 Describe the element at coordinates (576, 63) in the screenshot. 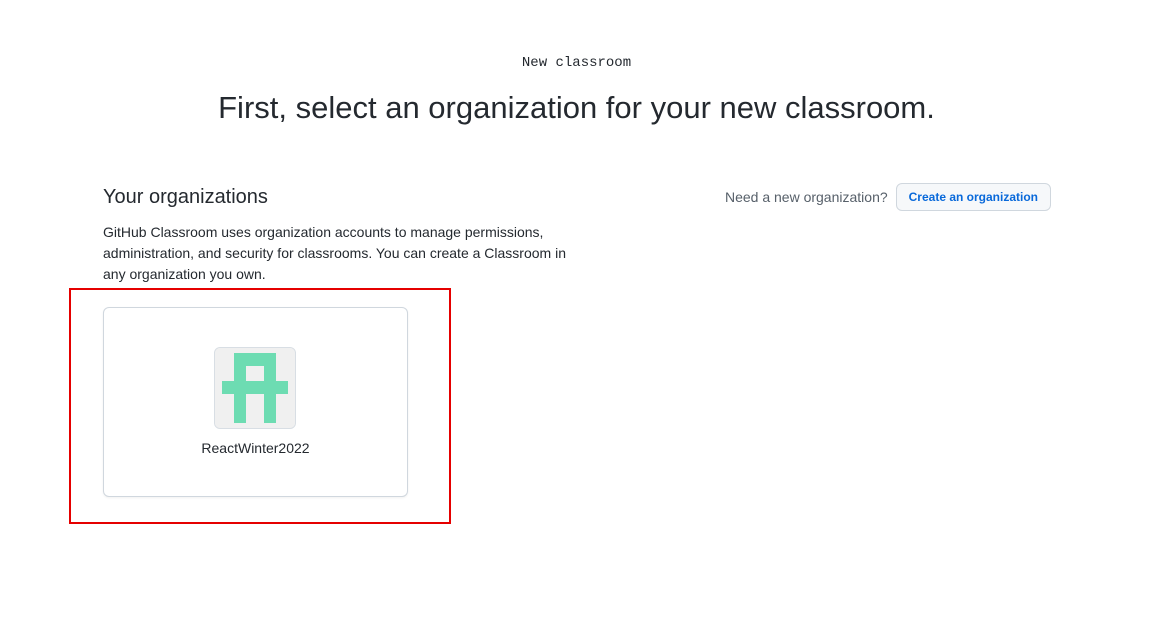

I see `step-label: New classroom` at that location.